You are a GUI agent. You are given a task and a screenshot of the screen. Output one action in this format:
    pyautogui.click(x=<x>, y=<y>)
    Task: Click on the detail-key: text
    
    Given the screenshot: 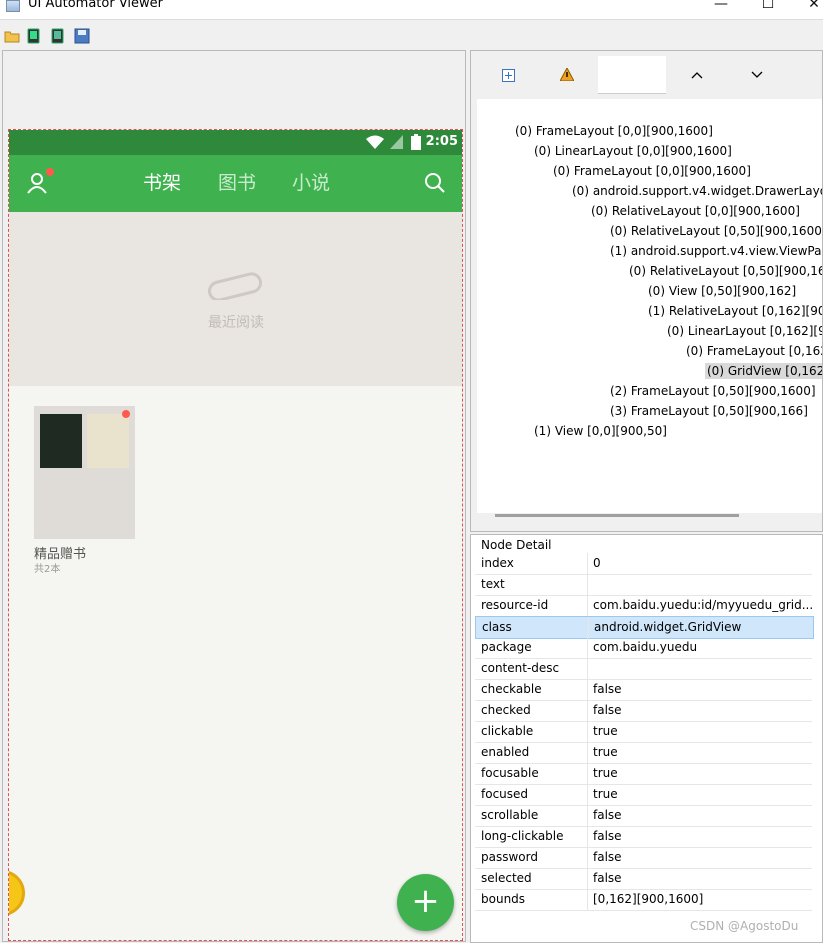 What is the action you would take?
    pyautogui.click(x=493, y=584)
    